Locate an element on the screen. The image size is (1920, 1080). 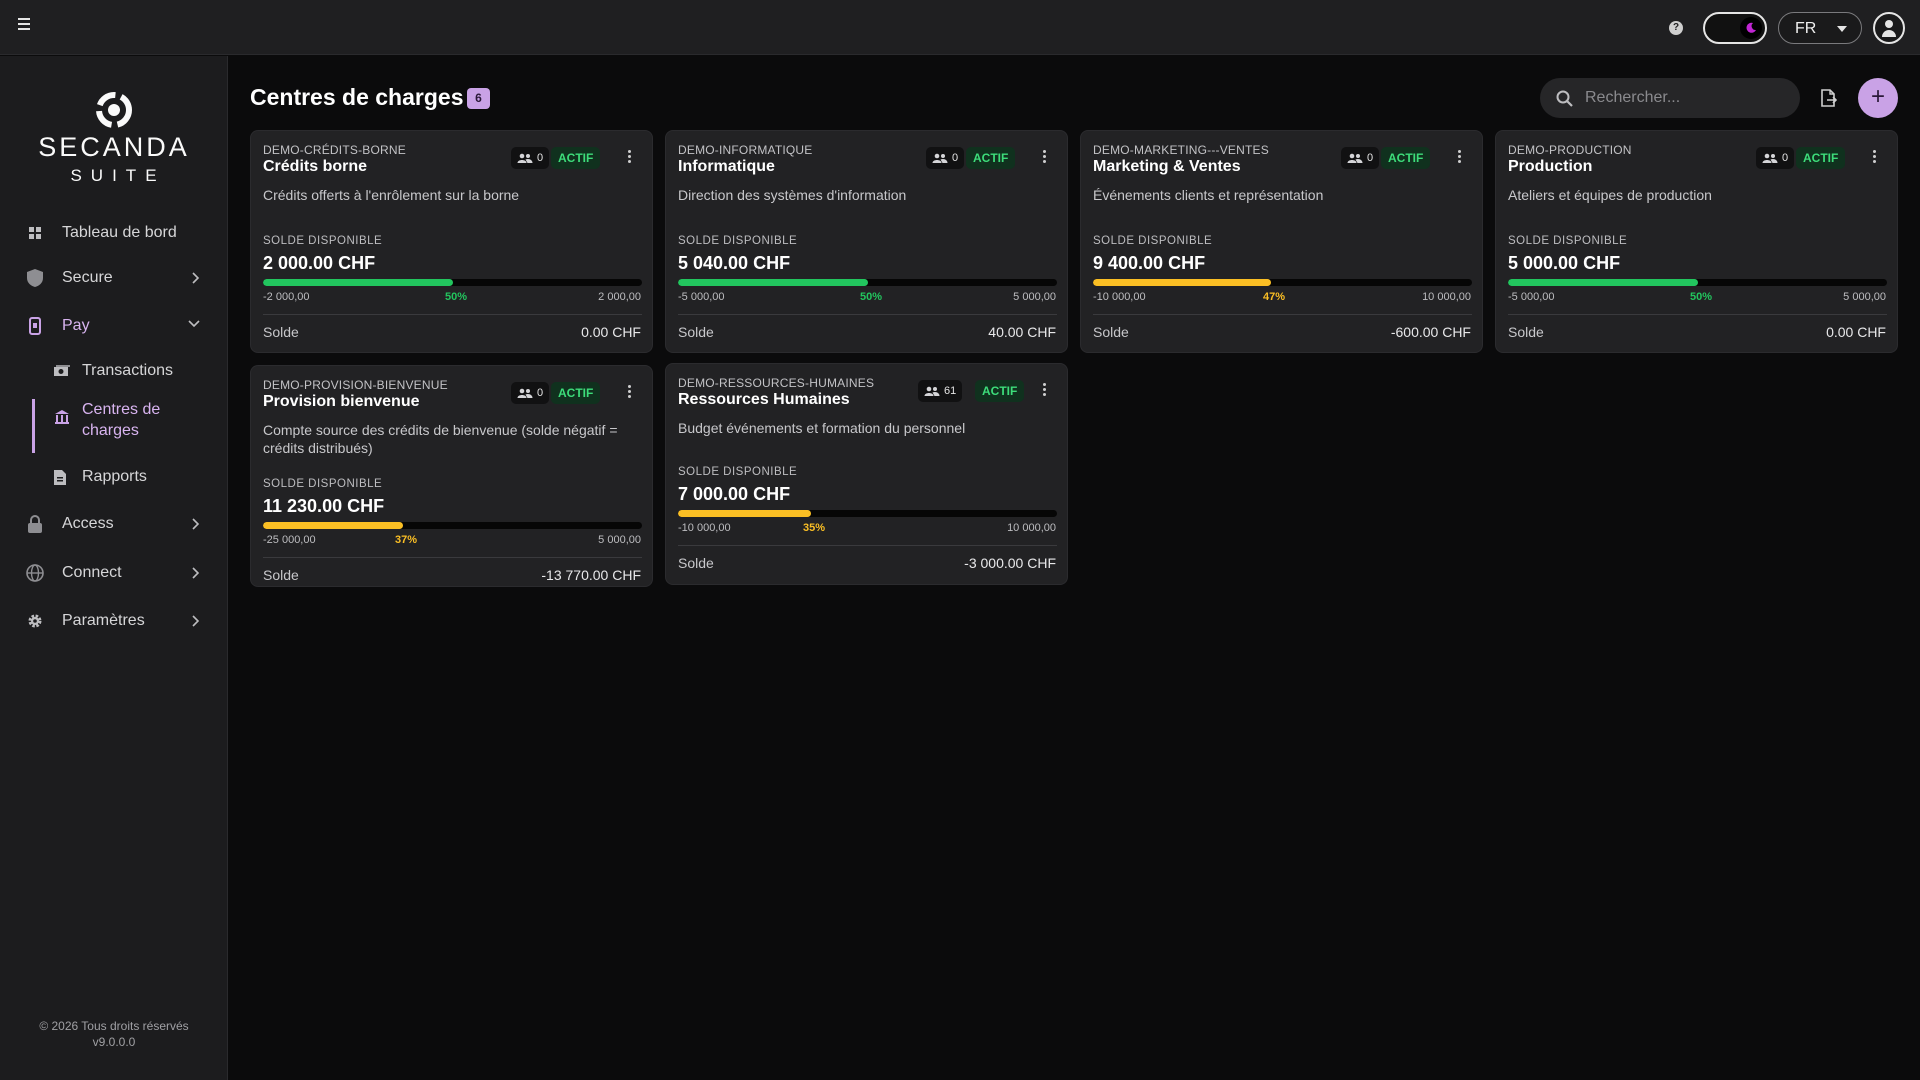
add-button: + is located at coordinates (1878, 98).